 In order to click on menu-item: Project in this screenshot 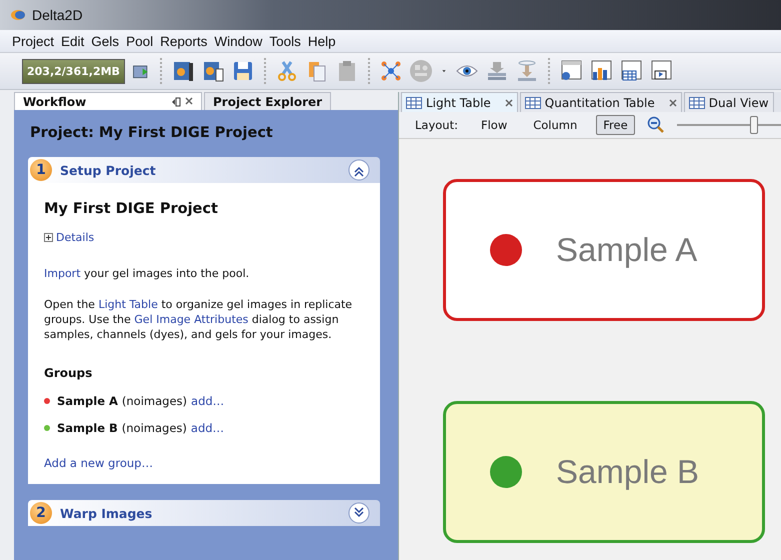, I will do `click(33, 41)`.